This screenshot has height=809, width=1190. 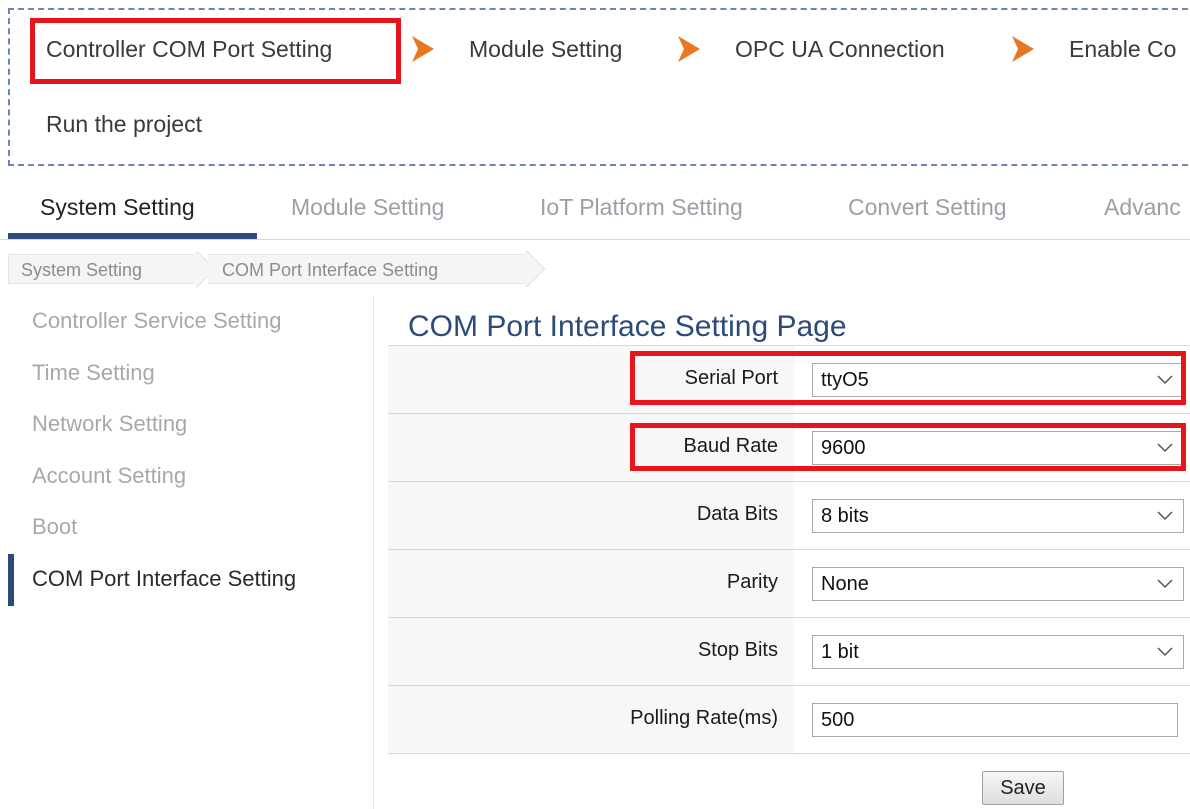 I want to click on sidebar-item-controller-service: Controller Service Setting, so click(x=156, y=321).